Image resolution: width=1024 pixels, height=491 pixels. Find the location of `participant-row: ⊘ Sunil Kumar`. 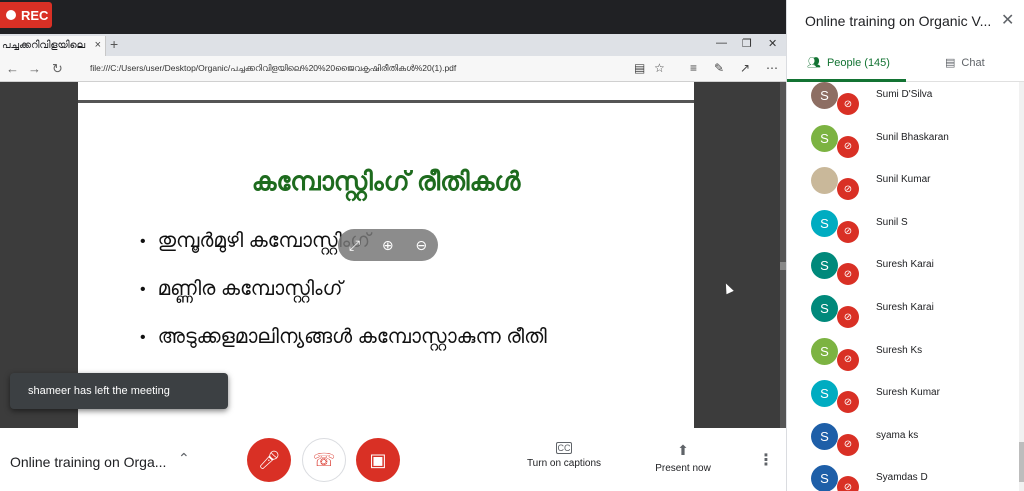

participant-row: ⊘ Sunil Kumar is located at coordinates (903, 181).